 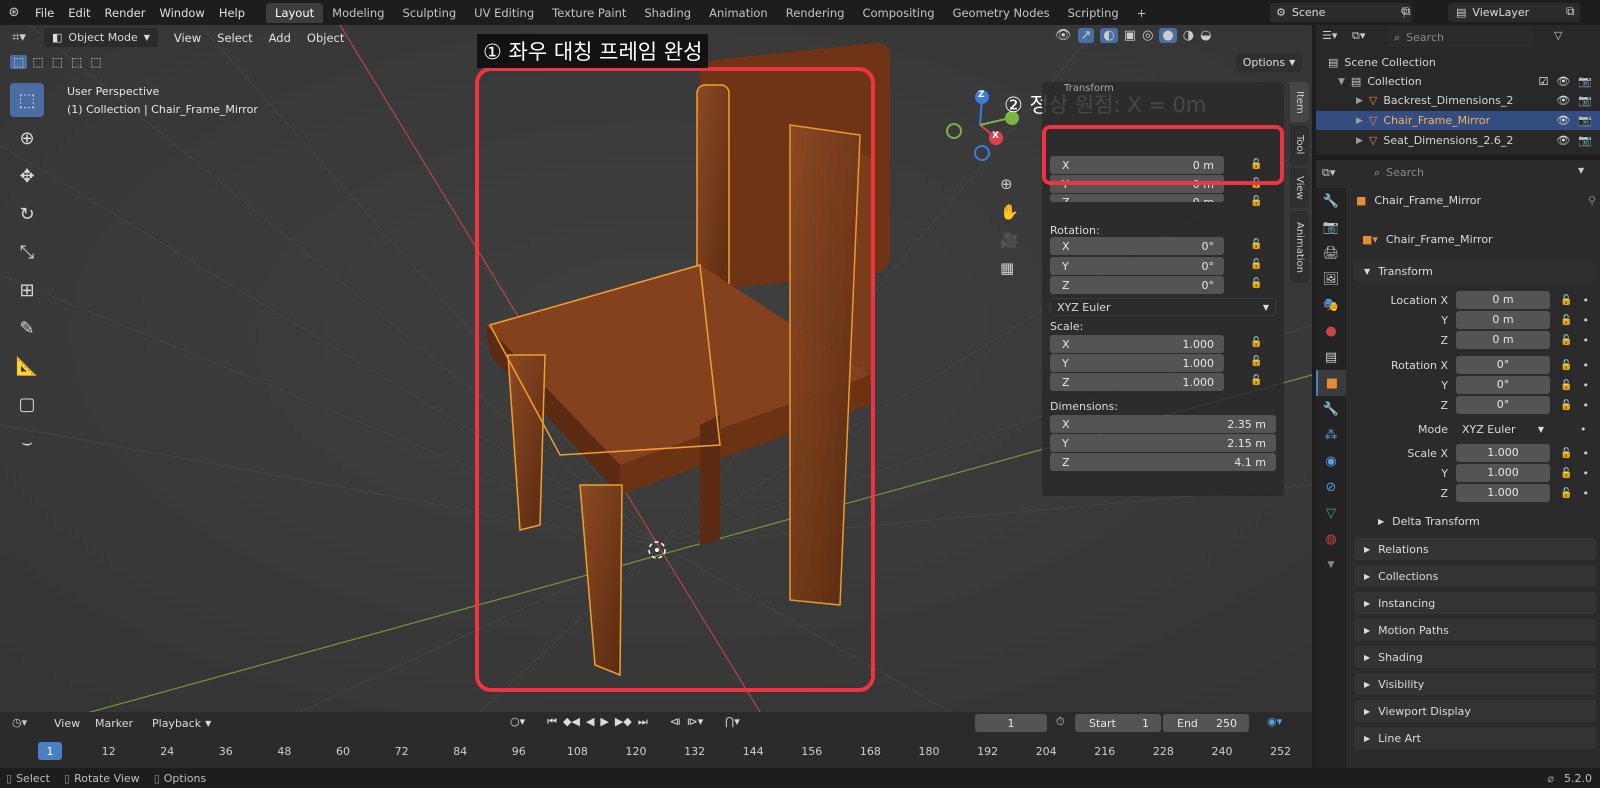 What do you see at coordinates (325, 38) in the screenshot?
I see `viewport-menu-object: Object` at bounding box center [325, 38].